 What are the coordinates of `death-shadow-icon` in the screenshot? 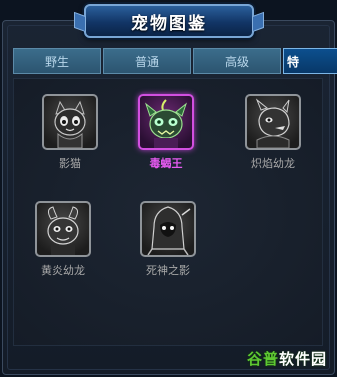 It's located at (169, 230).